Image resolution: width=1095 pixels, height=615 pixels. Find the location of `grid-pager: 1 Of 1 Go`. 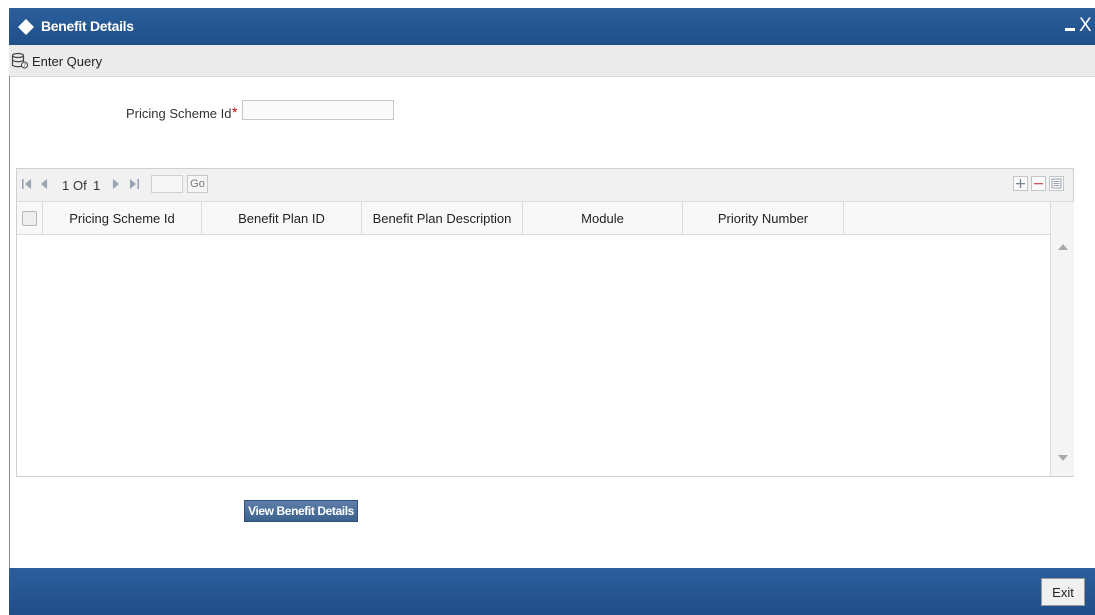

grid-pager: 1 Of 1 Go is located at coordinates (545, 185).